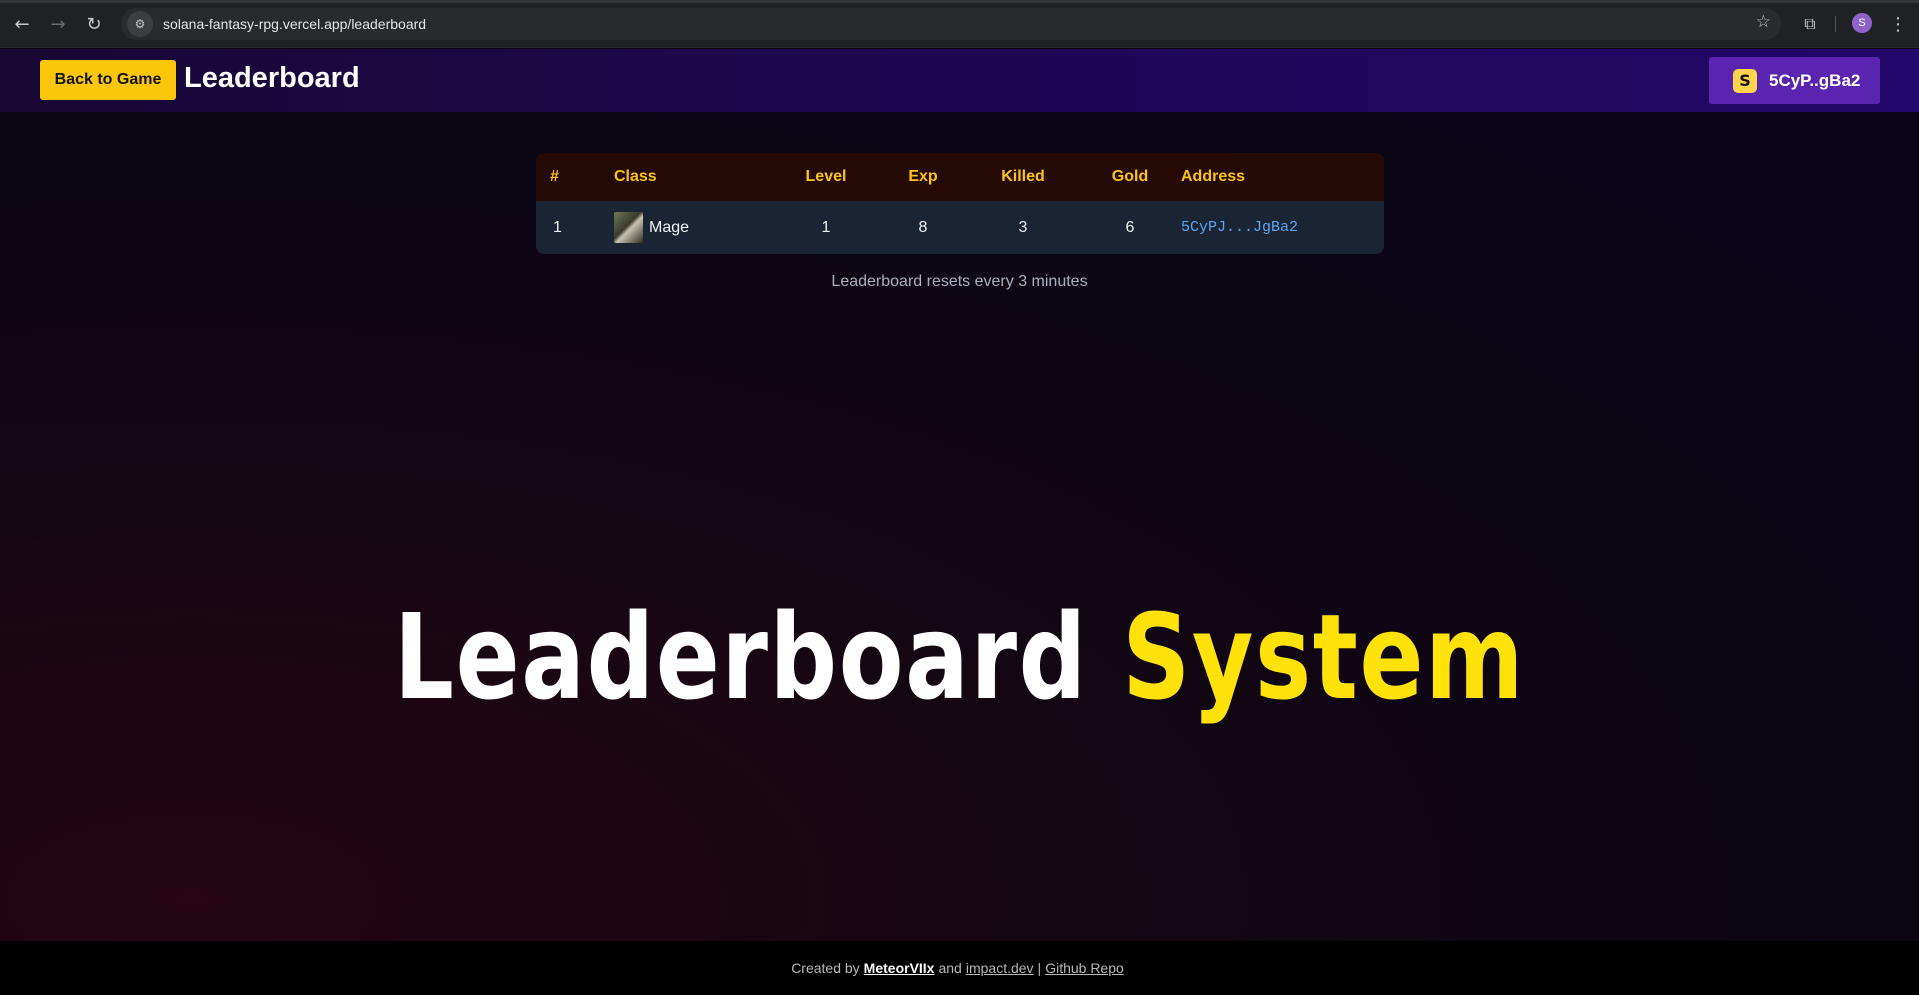 This screenshot has width=1919, height=995. Describe the element at coordinates (959, 281) in the screenshot. I see `reset-note: Leaderboard resets every 3 minutes` at that location.